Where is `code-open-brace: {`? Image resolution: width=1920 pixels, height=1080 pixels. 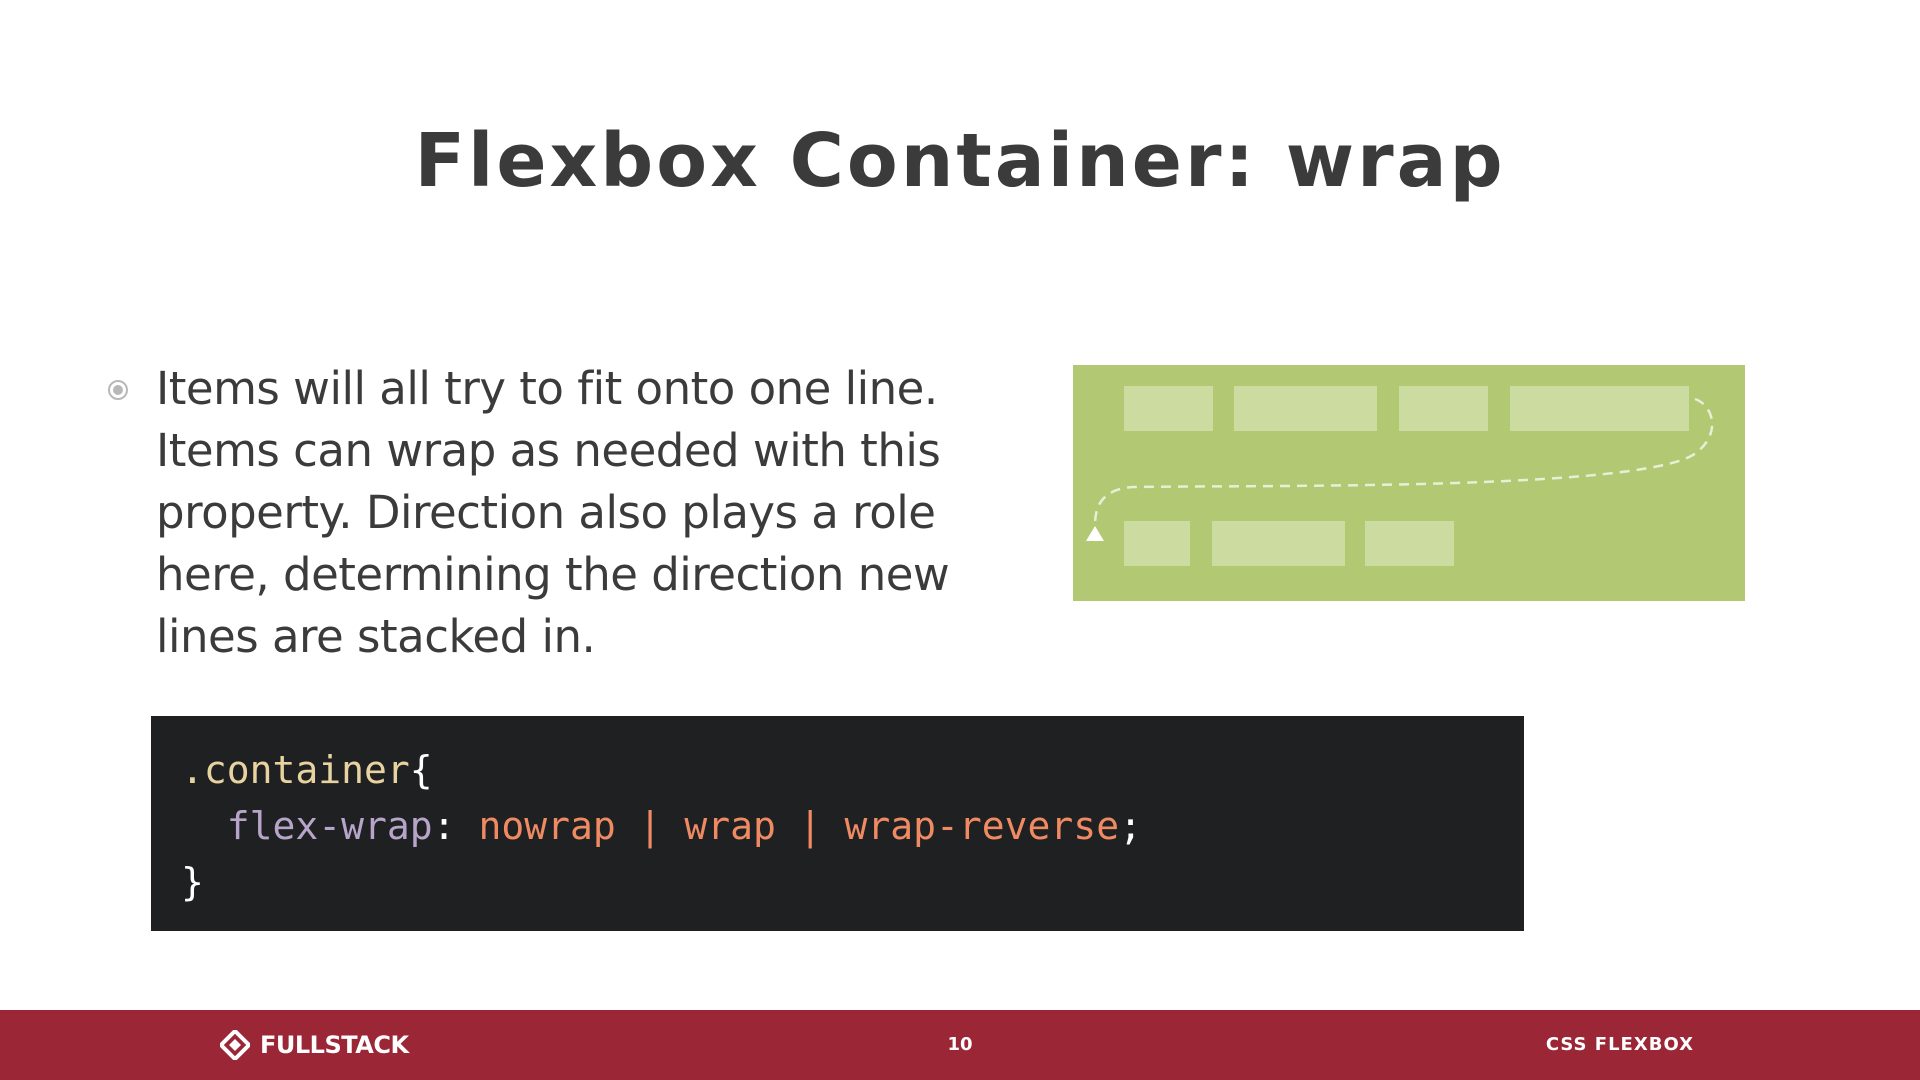 code-open-brace: { is located at coordinates (421, 770).